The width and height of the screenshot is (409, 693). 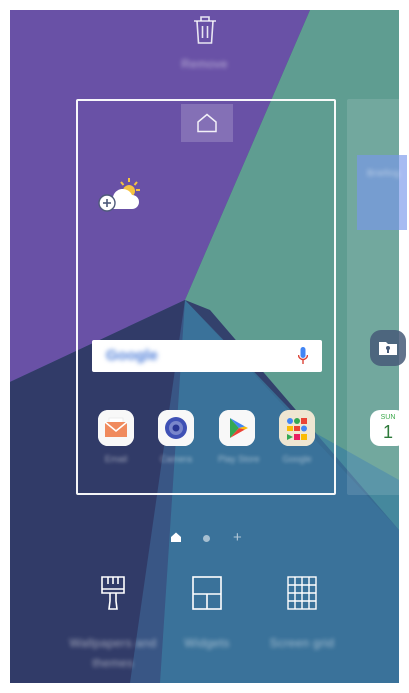 I want to click on google-search-bar: Google, so click(x=207, y=356).